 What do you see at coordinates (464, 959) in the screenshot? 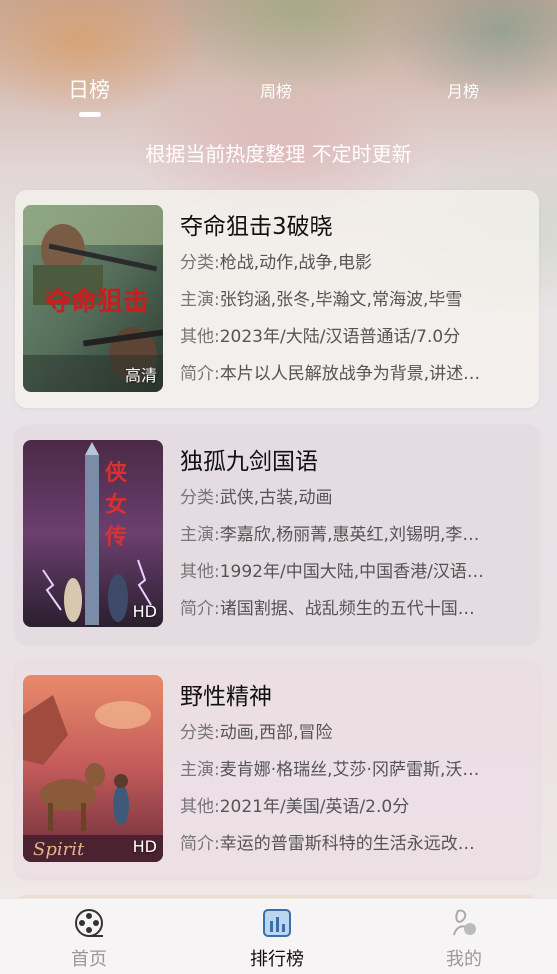
I see `nav-mine-label: 我的` at bounding box center [464, 959].